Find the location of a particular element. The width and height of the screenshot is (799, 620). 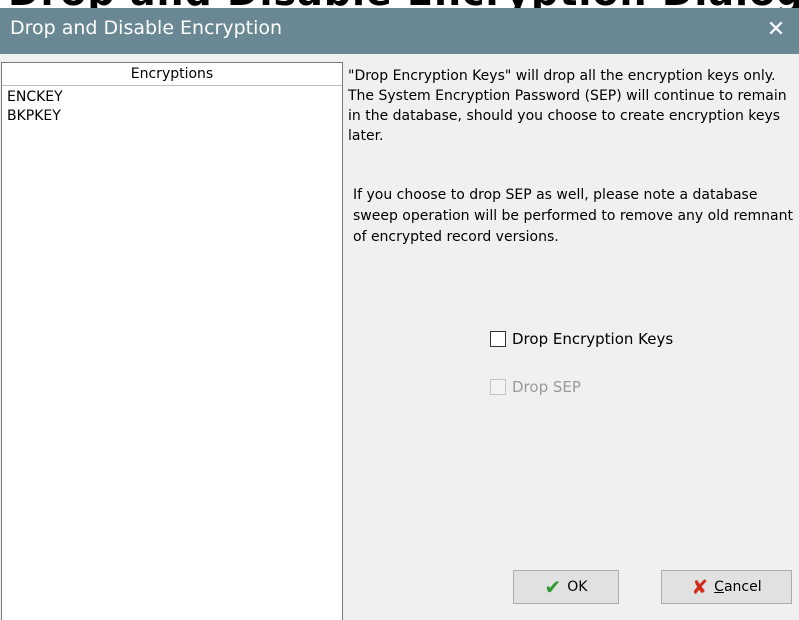

checkmark-icon: ✔ is located at coordinates (553, 587).